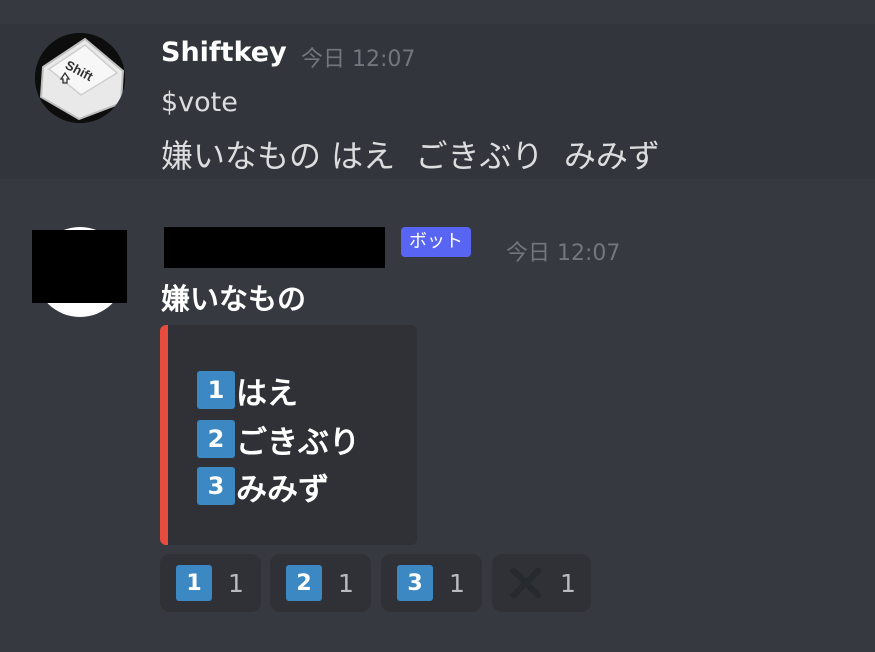  What do you see at coordinates (282, 489) in the screenshot?
I see `option-label: みみず` at bounding box center [282, 489].